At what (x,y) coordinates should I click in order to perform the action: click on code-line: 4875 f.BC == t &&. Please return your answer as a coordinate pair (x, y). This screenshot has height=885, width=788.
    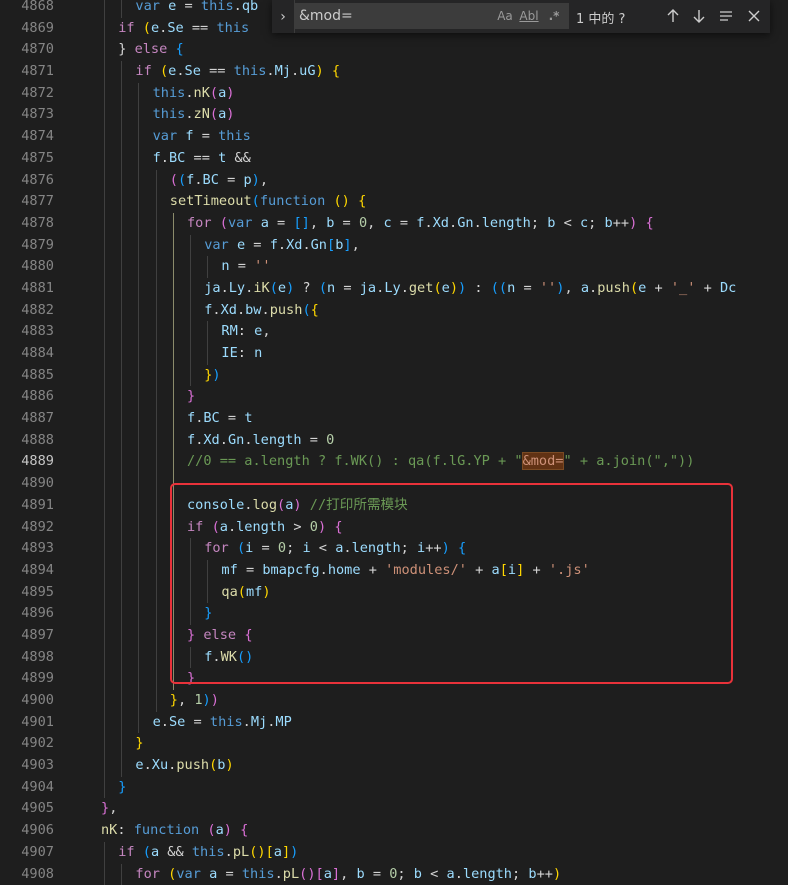
    Looking at the image, I should click on (394, 158).